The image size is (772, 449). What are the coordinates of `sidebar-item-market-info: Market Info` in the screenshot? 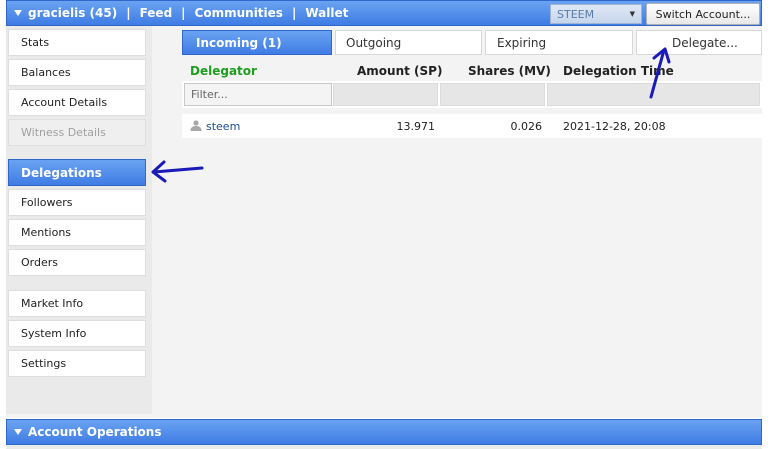 It's located at (77, 303).